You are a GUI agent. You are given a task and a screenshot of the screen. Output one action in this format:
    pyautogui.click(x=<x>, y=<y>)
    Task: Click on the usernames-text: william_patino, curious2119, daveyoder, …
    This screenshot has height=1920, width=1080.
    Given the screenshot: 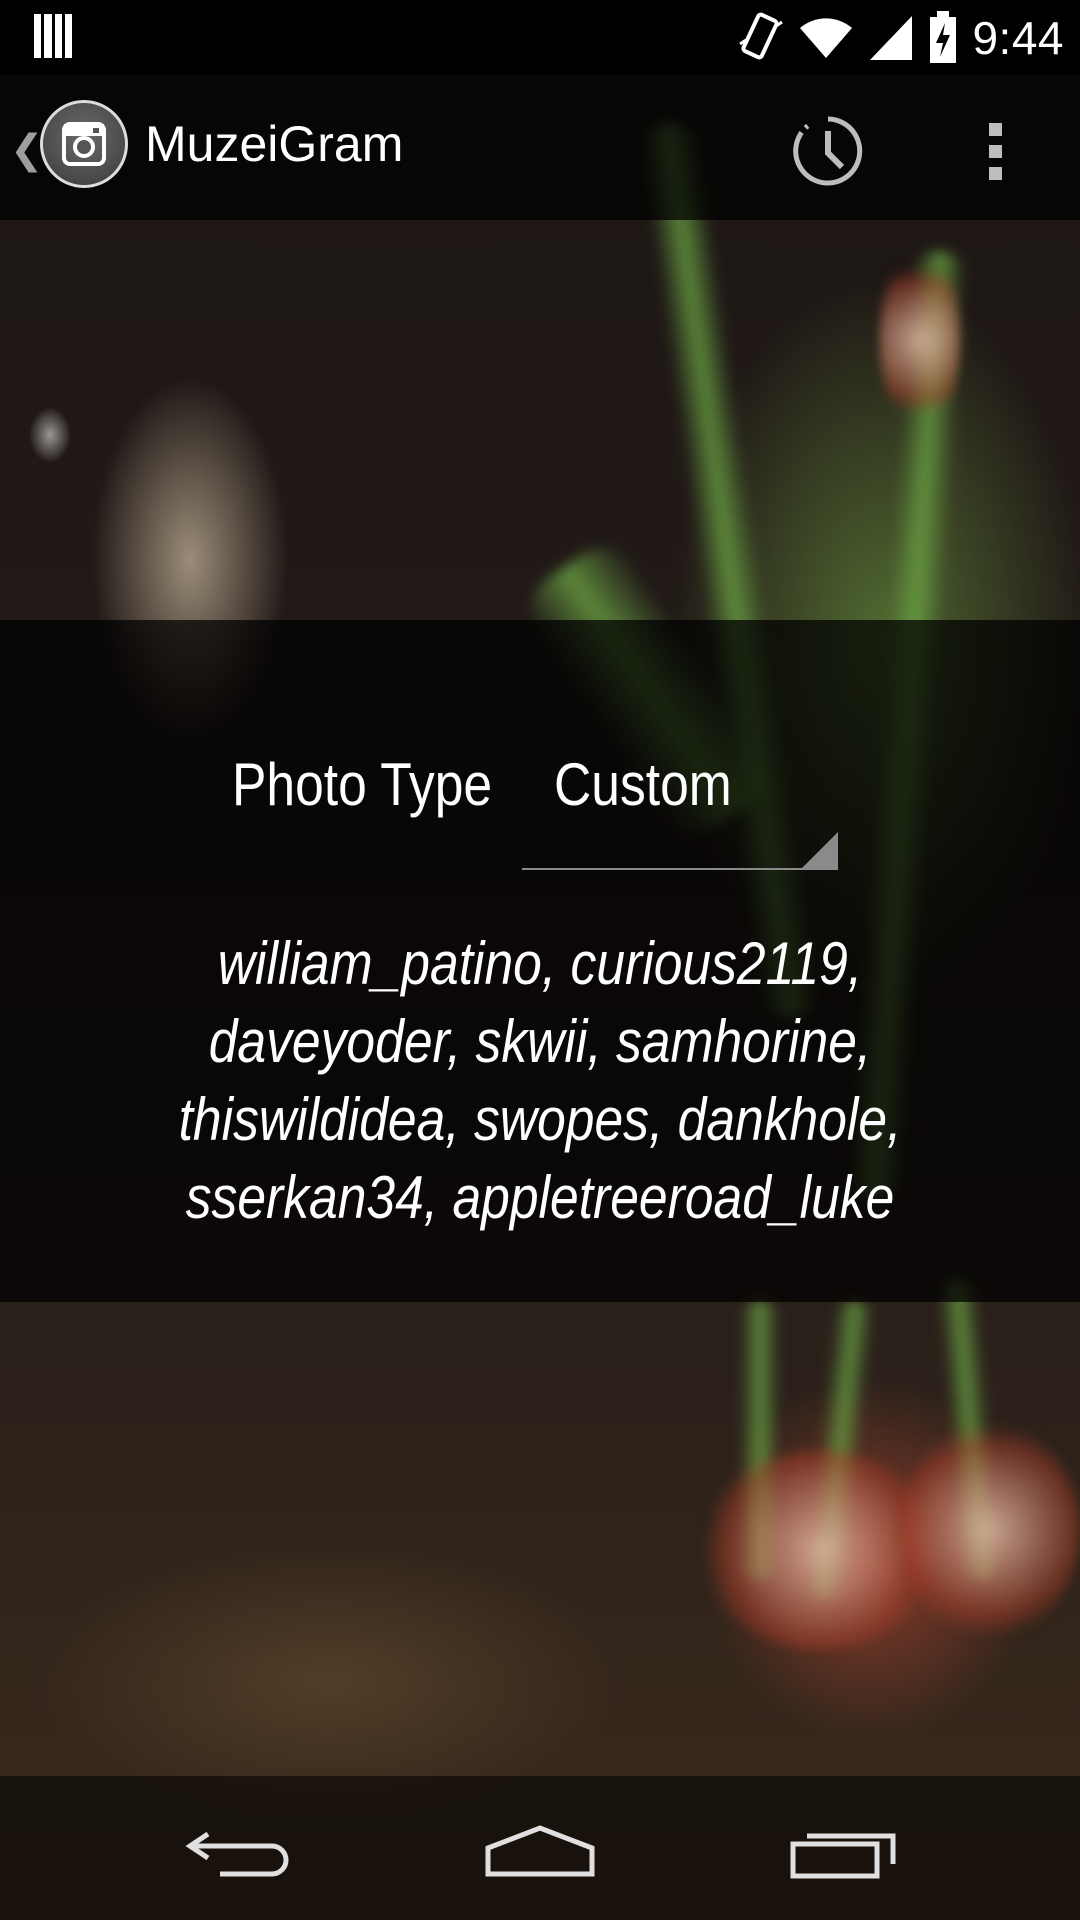 What is the action you would take?
    pyautogui.click(x=540, y=1081)
    